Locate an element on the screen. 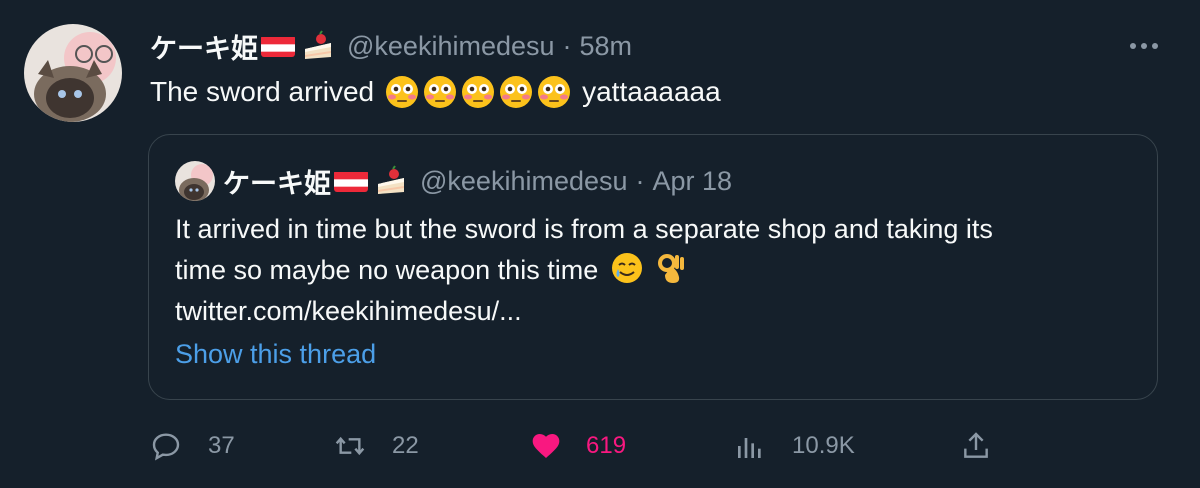  share-button is located at coordinates (976, 446).